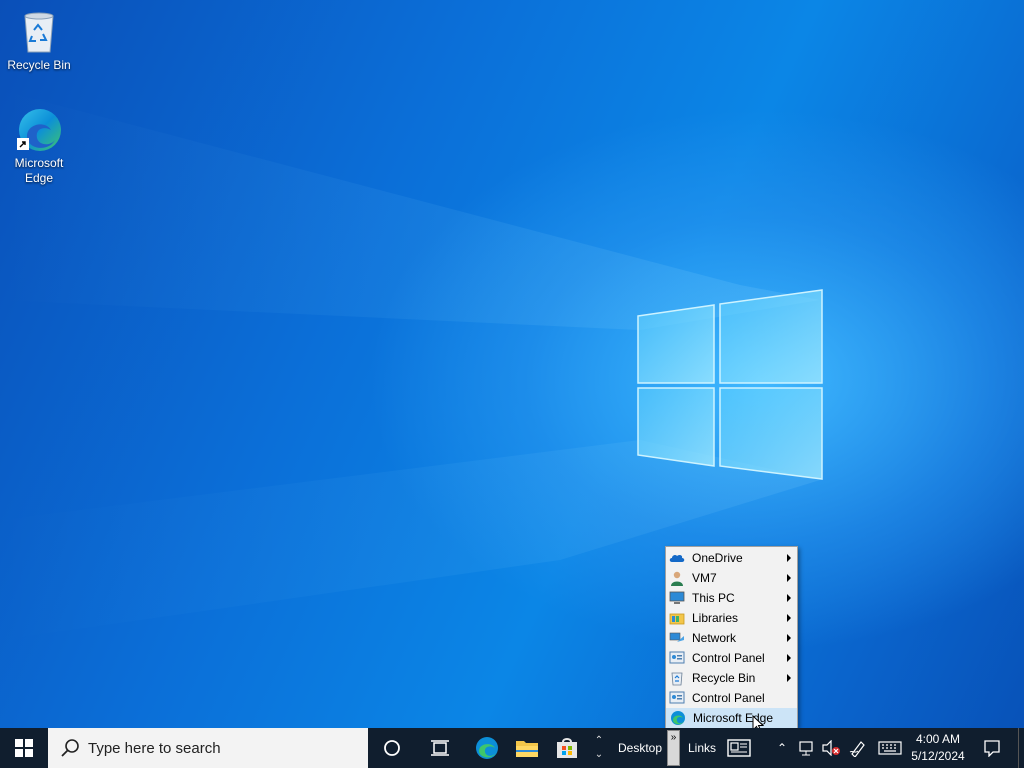 The width and height of the screenshot is (1024, 768). I want to click on menu-item-vm7: VM7, so click(731, 578).